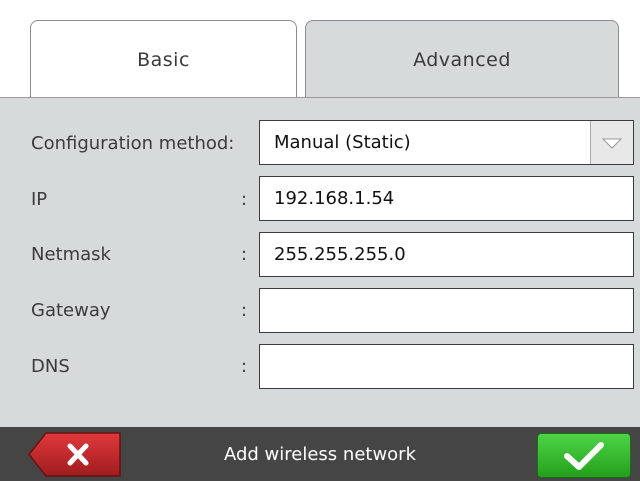  I want to click on tab-advanced-label: Advanced, so click(462, 59).